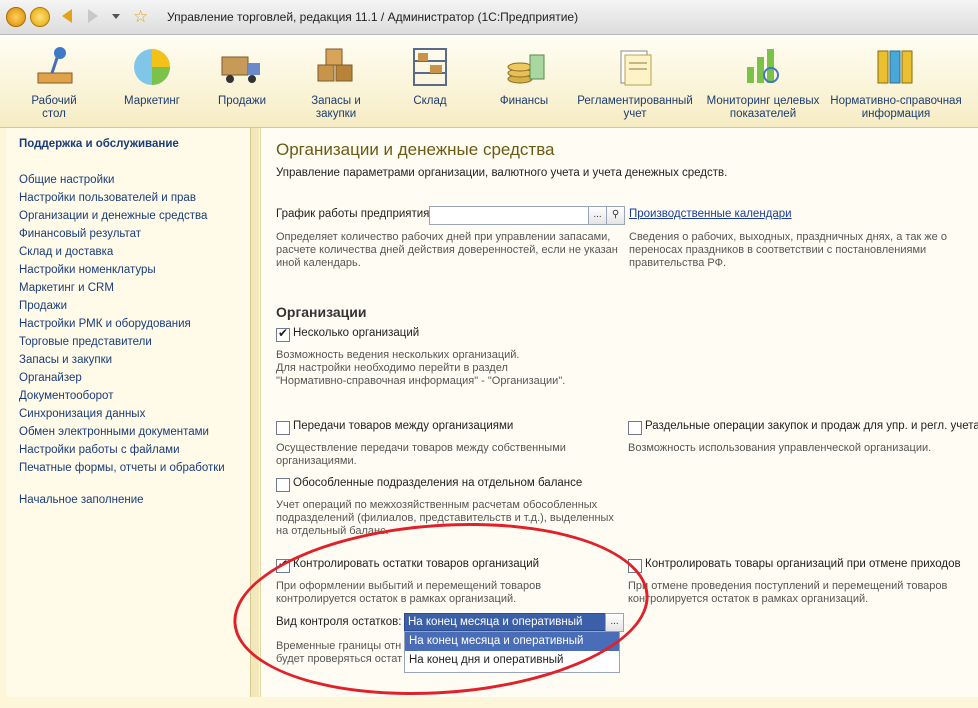 Image resolution: width=978 pixels, height=708 pixels. I want to click on section-marketing: Маркетинг, so click(152, 81).